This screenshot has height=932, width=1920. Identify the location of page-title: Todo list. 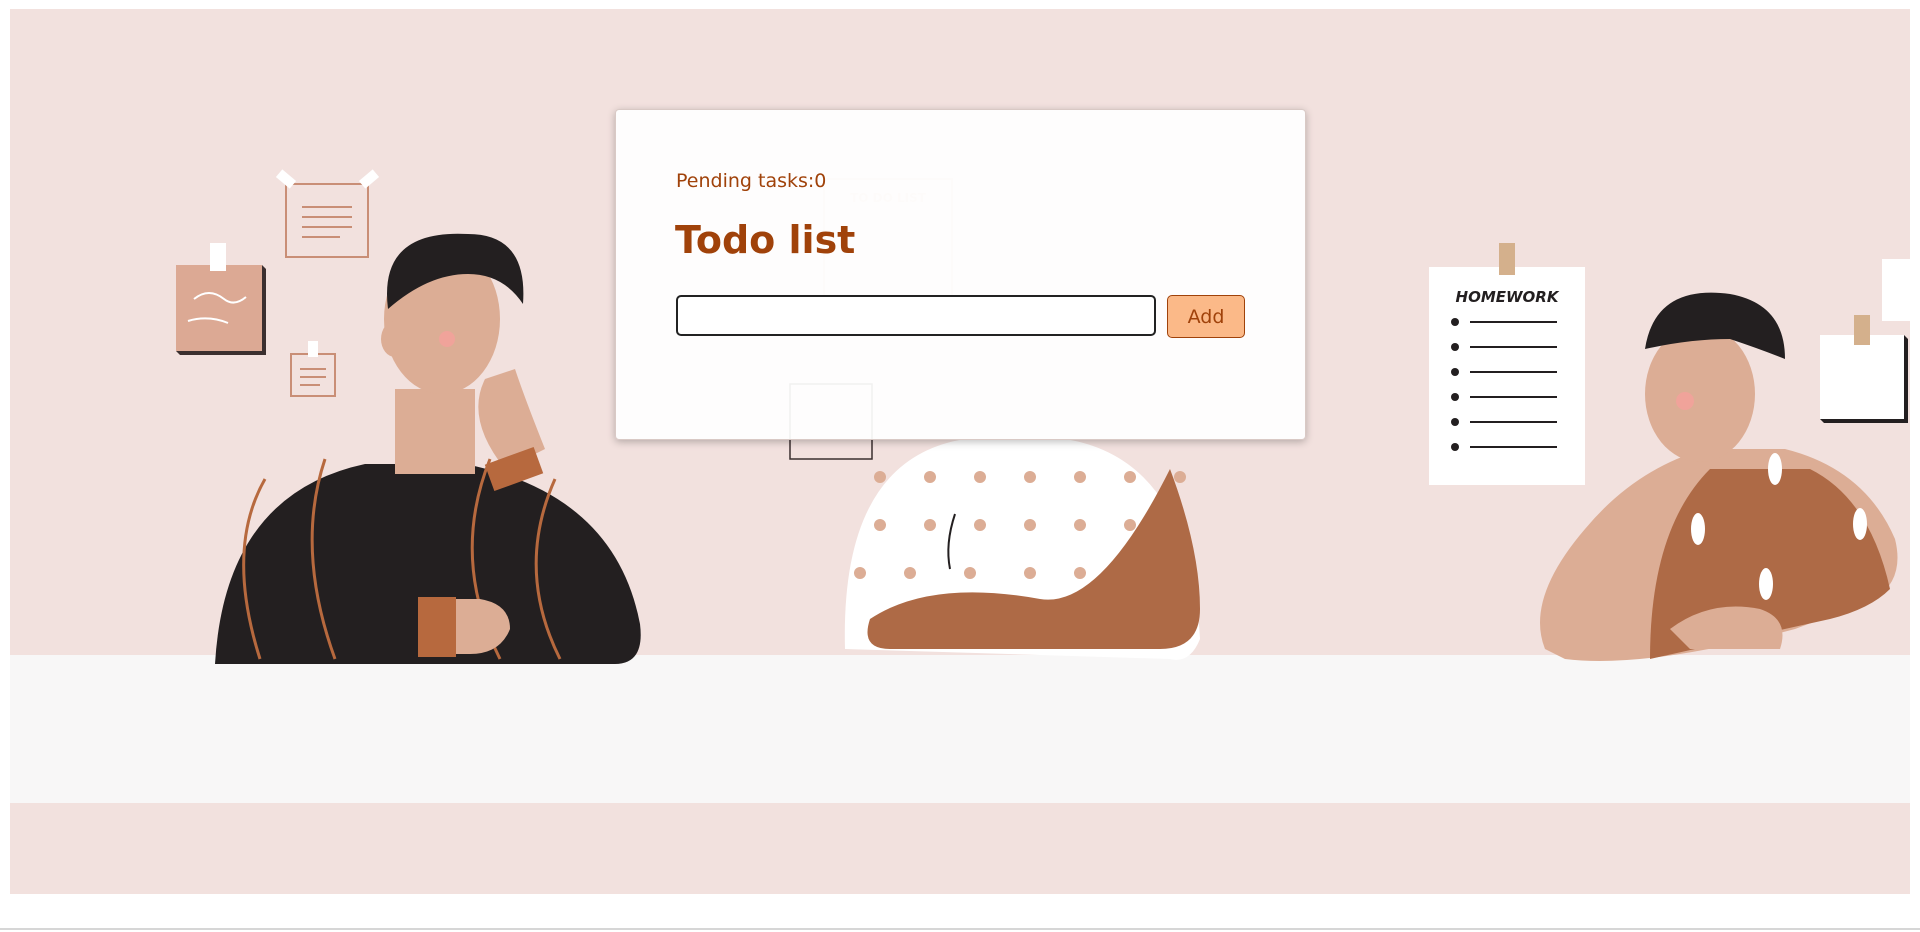
(765, 240).